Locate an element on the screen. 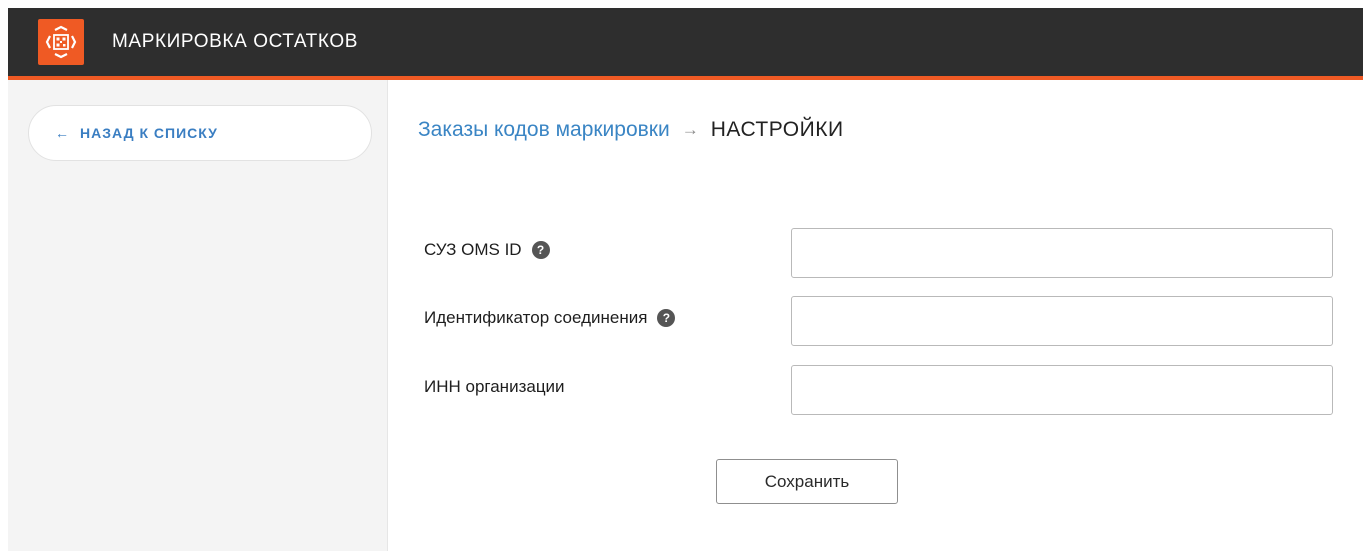 The width and height of the screenshot is (1363, 551). inn-label-text: ИНН организации is located at coordinates (494, 386).